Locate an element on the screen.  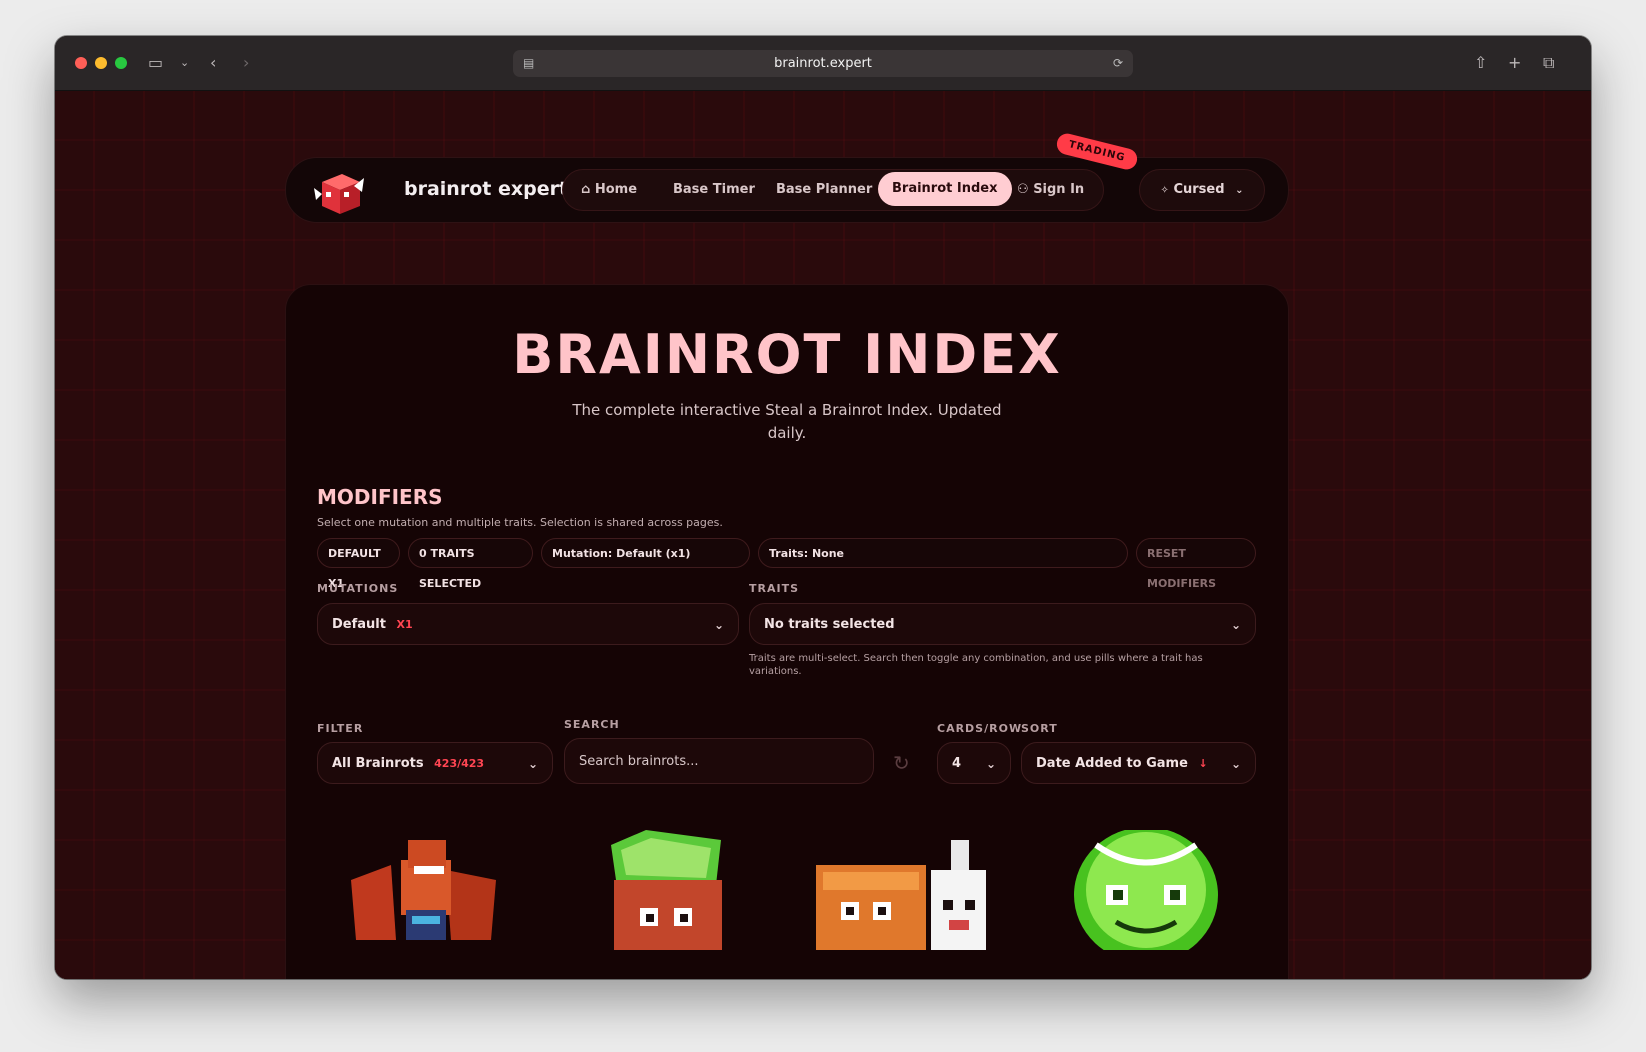
traits-label: TRAITS is located at coordinates (774, 588).